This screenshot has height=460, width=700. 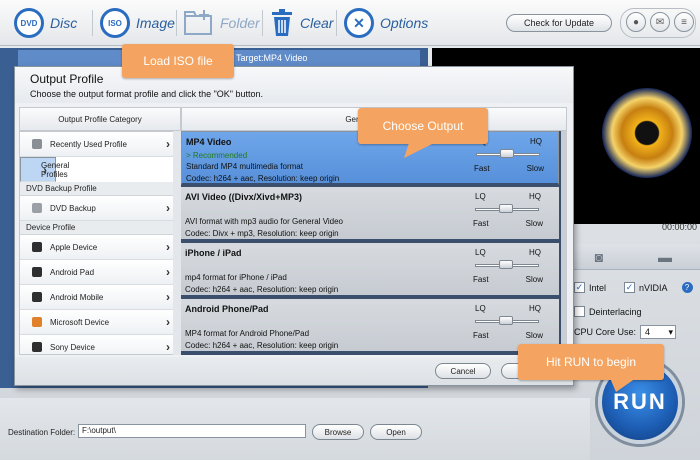 What do you see at coordinates (178, 61) in the screenshot?
I see `load-iso-callout: Load ISO file` at bounding box center [178, 61].